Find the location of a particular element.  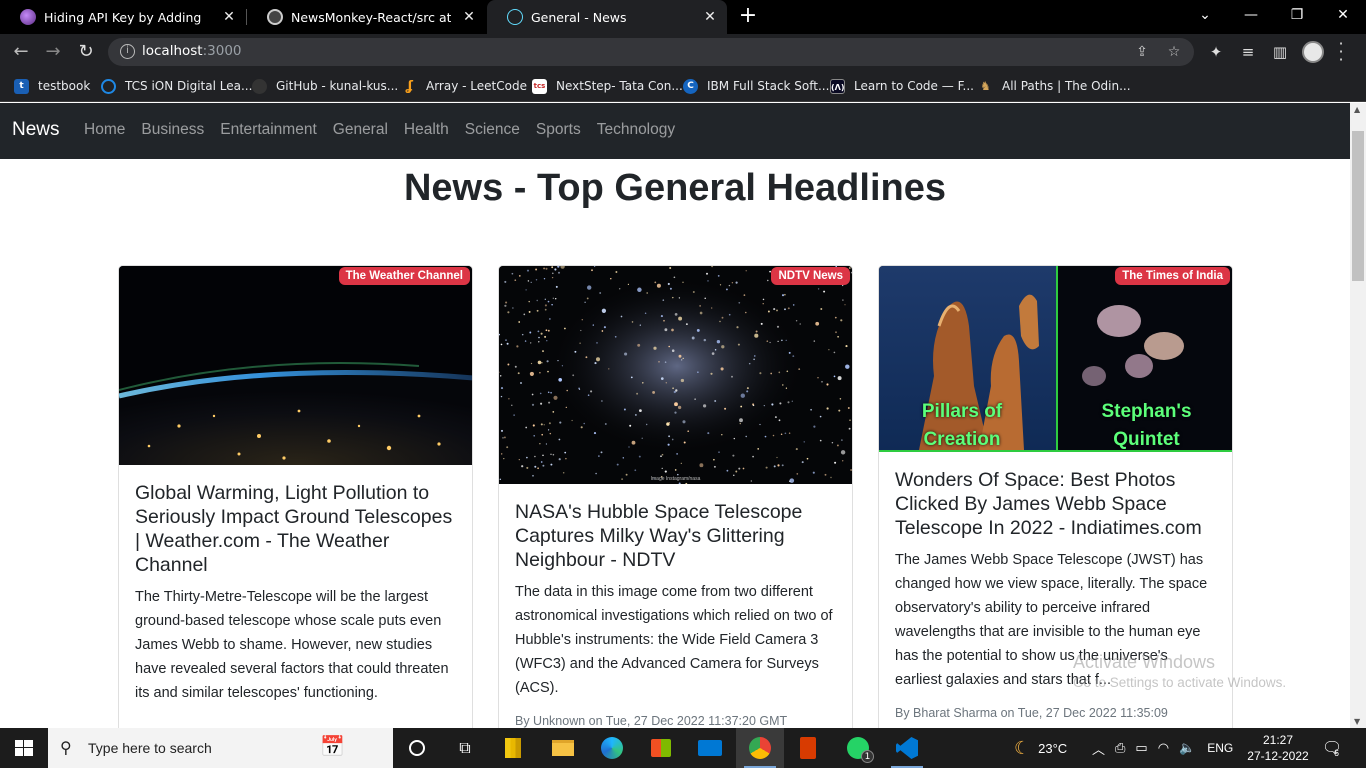

tab-search-chevron-icon: ⌄ is located at coordinates (1205, 15).